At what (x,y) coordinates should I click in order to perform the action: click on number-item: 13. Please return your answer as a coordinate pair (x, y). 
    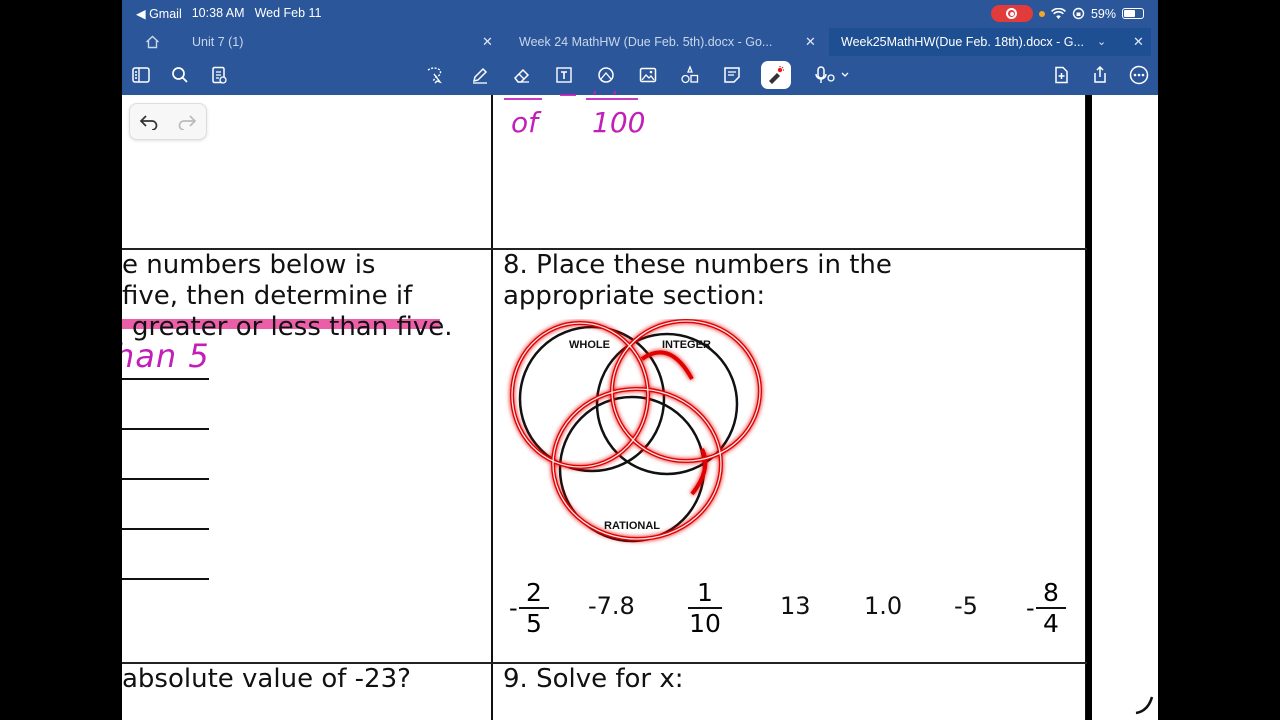
    Looking at the image, I should click on (795, 606).